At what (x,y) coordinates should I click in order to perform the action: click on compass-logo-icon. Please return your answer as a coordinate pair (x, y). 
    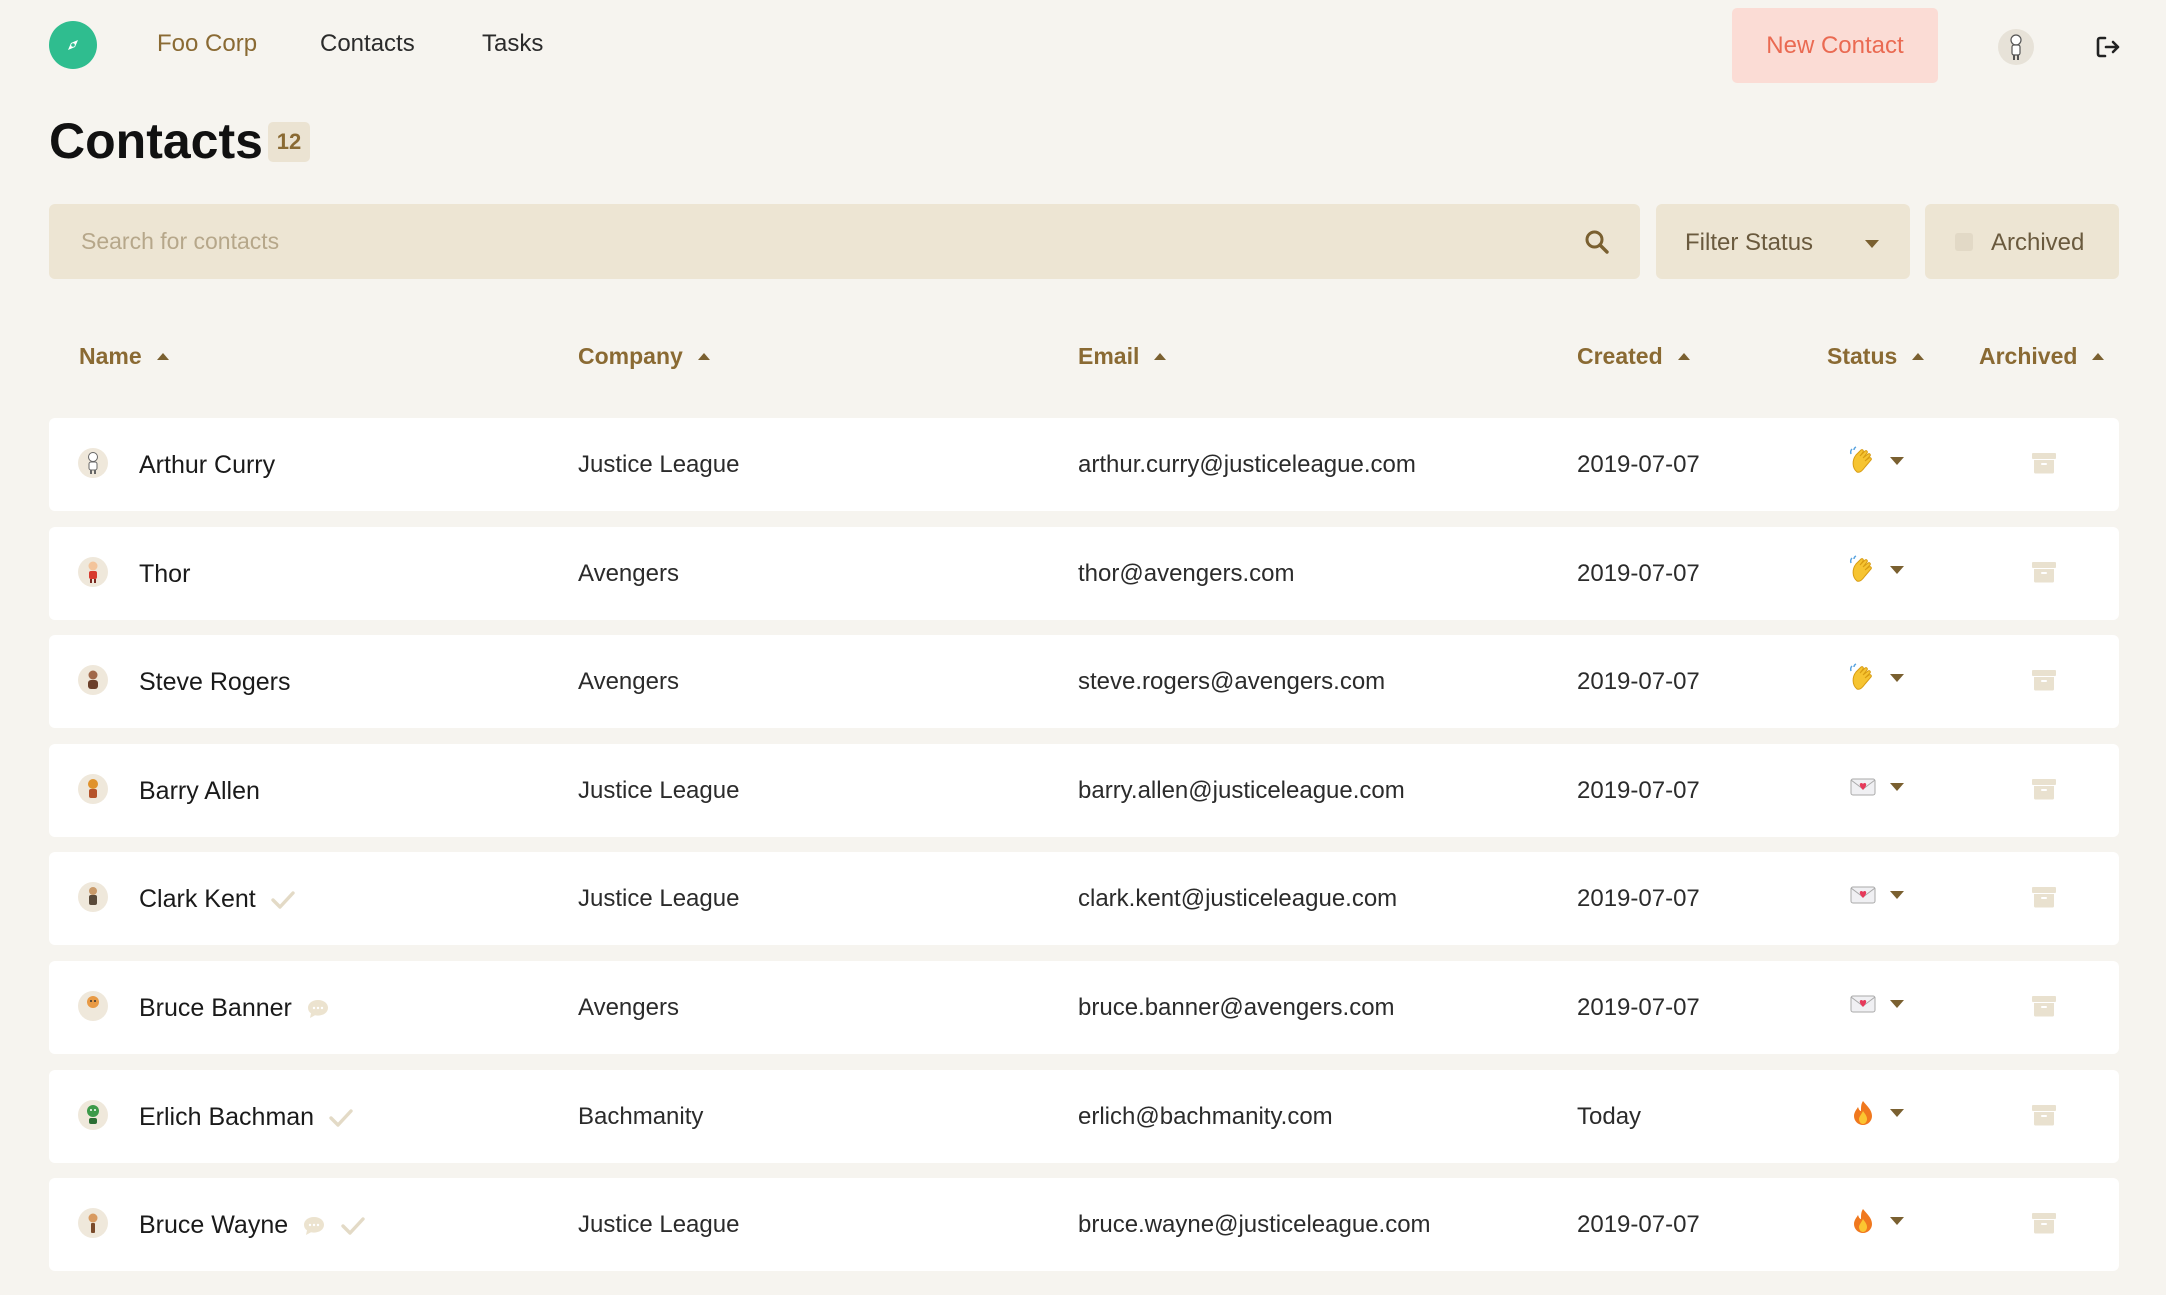
    Looking at the image, I should click on (73, 45).